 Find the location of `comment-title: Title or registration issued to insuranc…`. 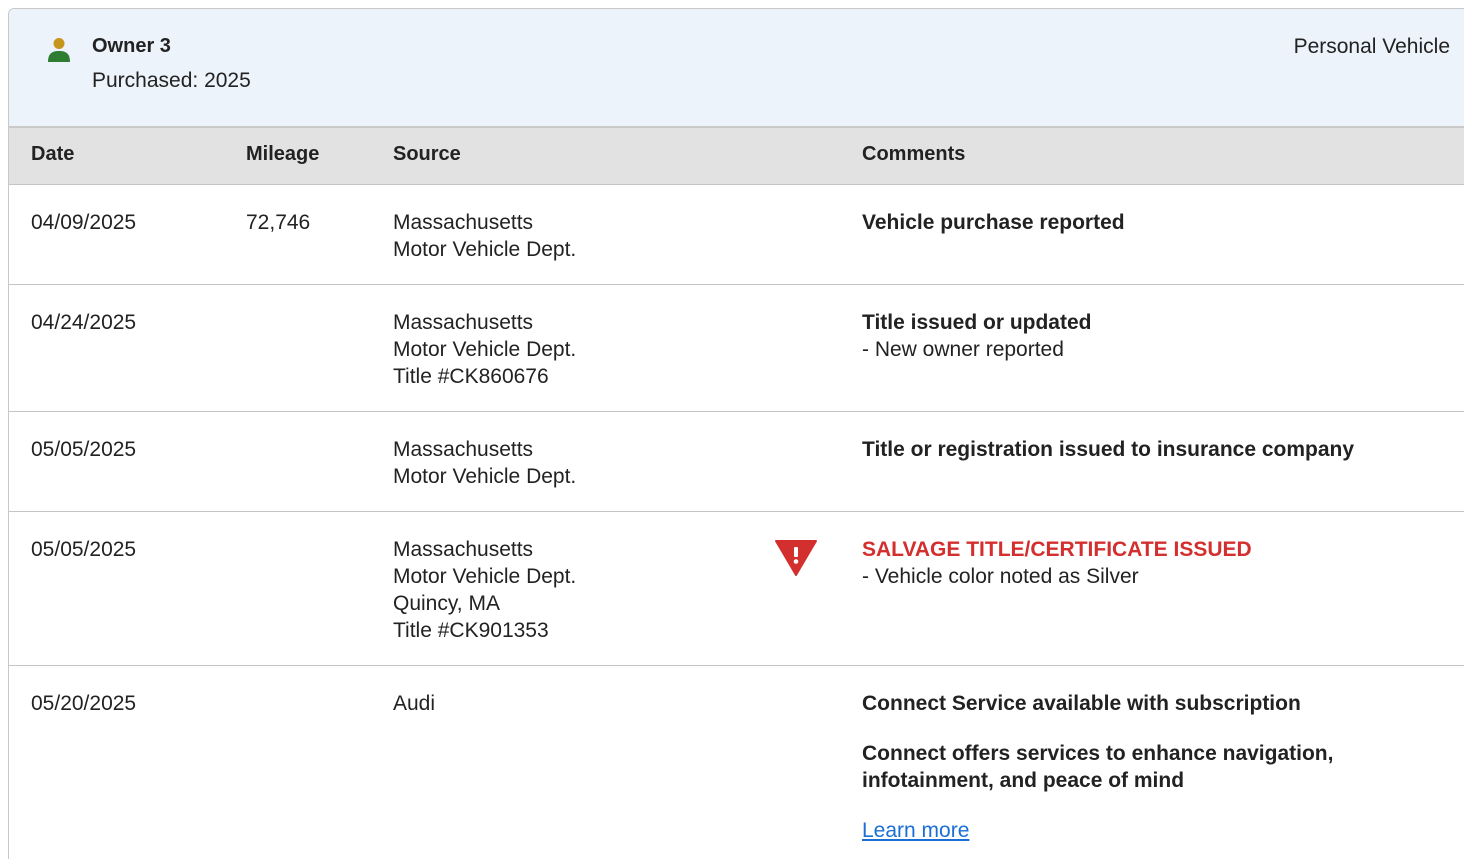

comment-title: Title or registration issued to insuranc… is located at coordinates (1108, 449).